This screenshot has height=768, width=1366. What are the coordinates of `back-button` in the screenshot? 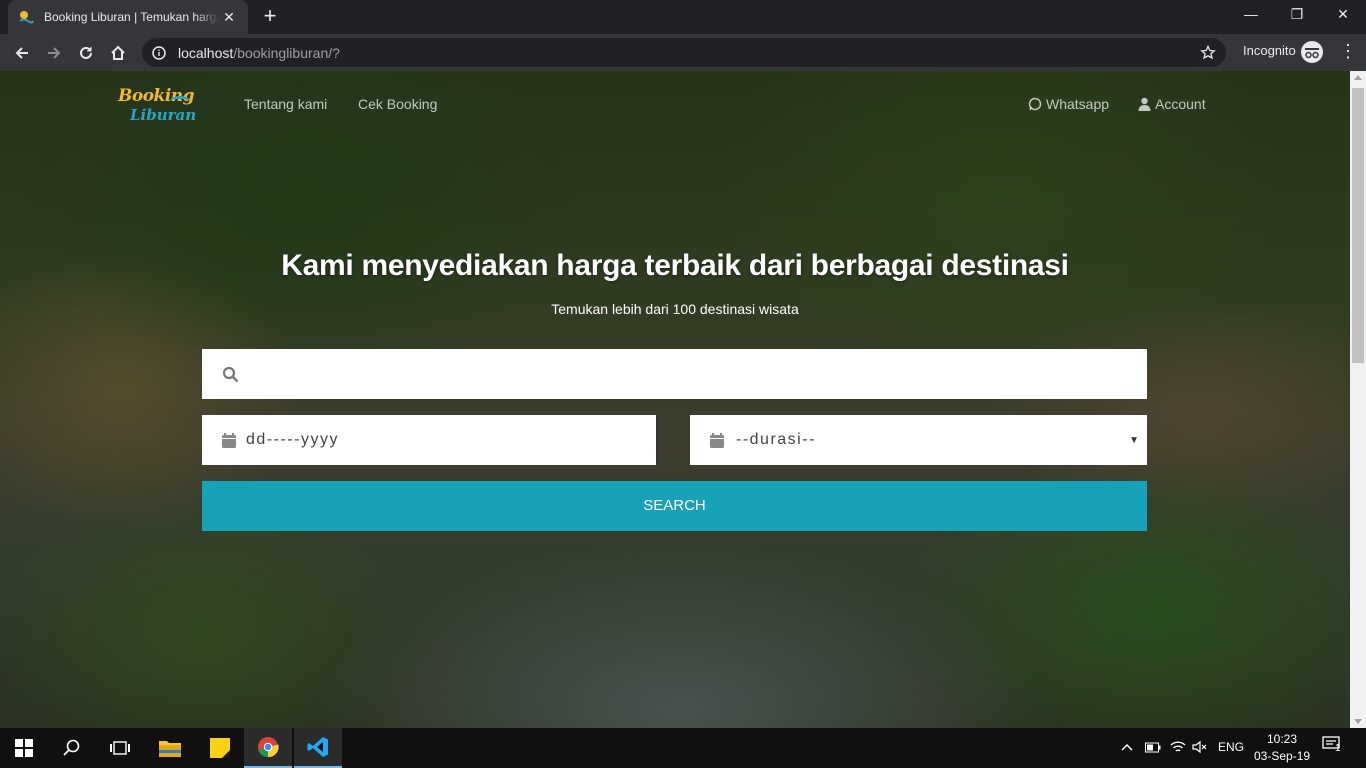 It's located at (22, 53).